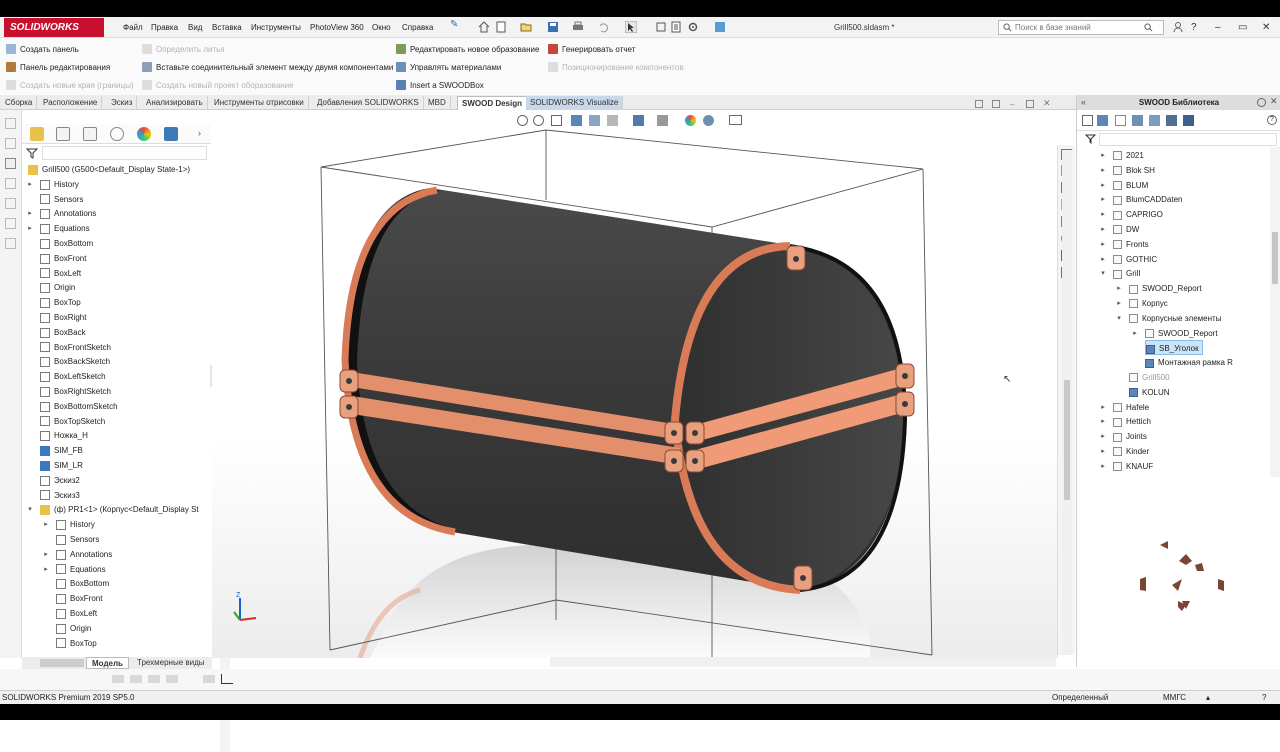  I want to click on library-item: ▾ Grill, so click(1120, 273).